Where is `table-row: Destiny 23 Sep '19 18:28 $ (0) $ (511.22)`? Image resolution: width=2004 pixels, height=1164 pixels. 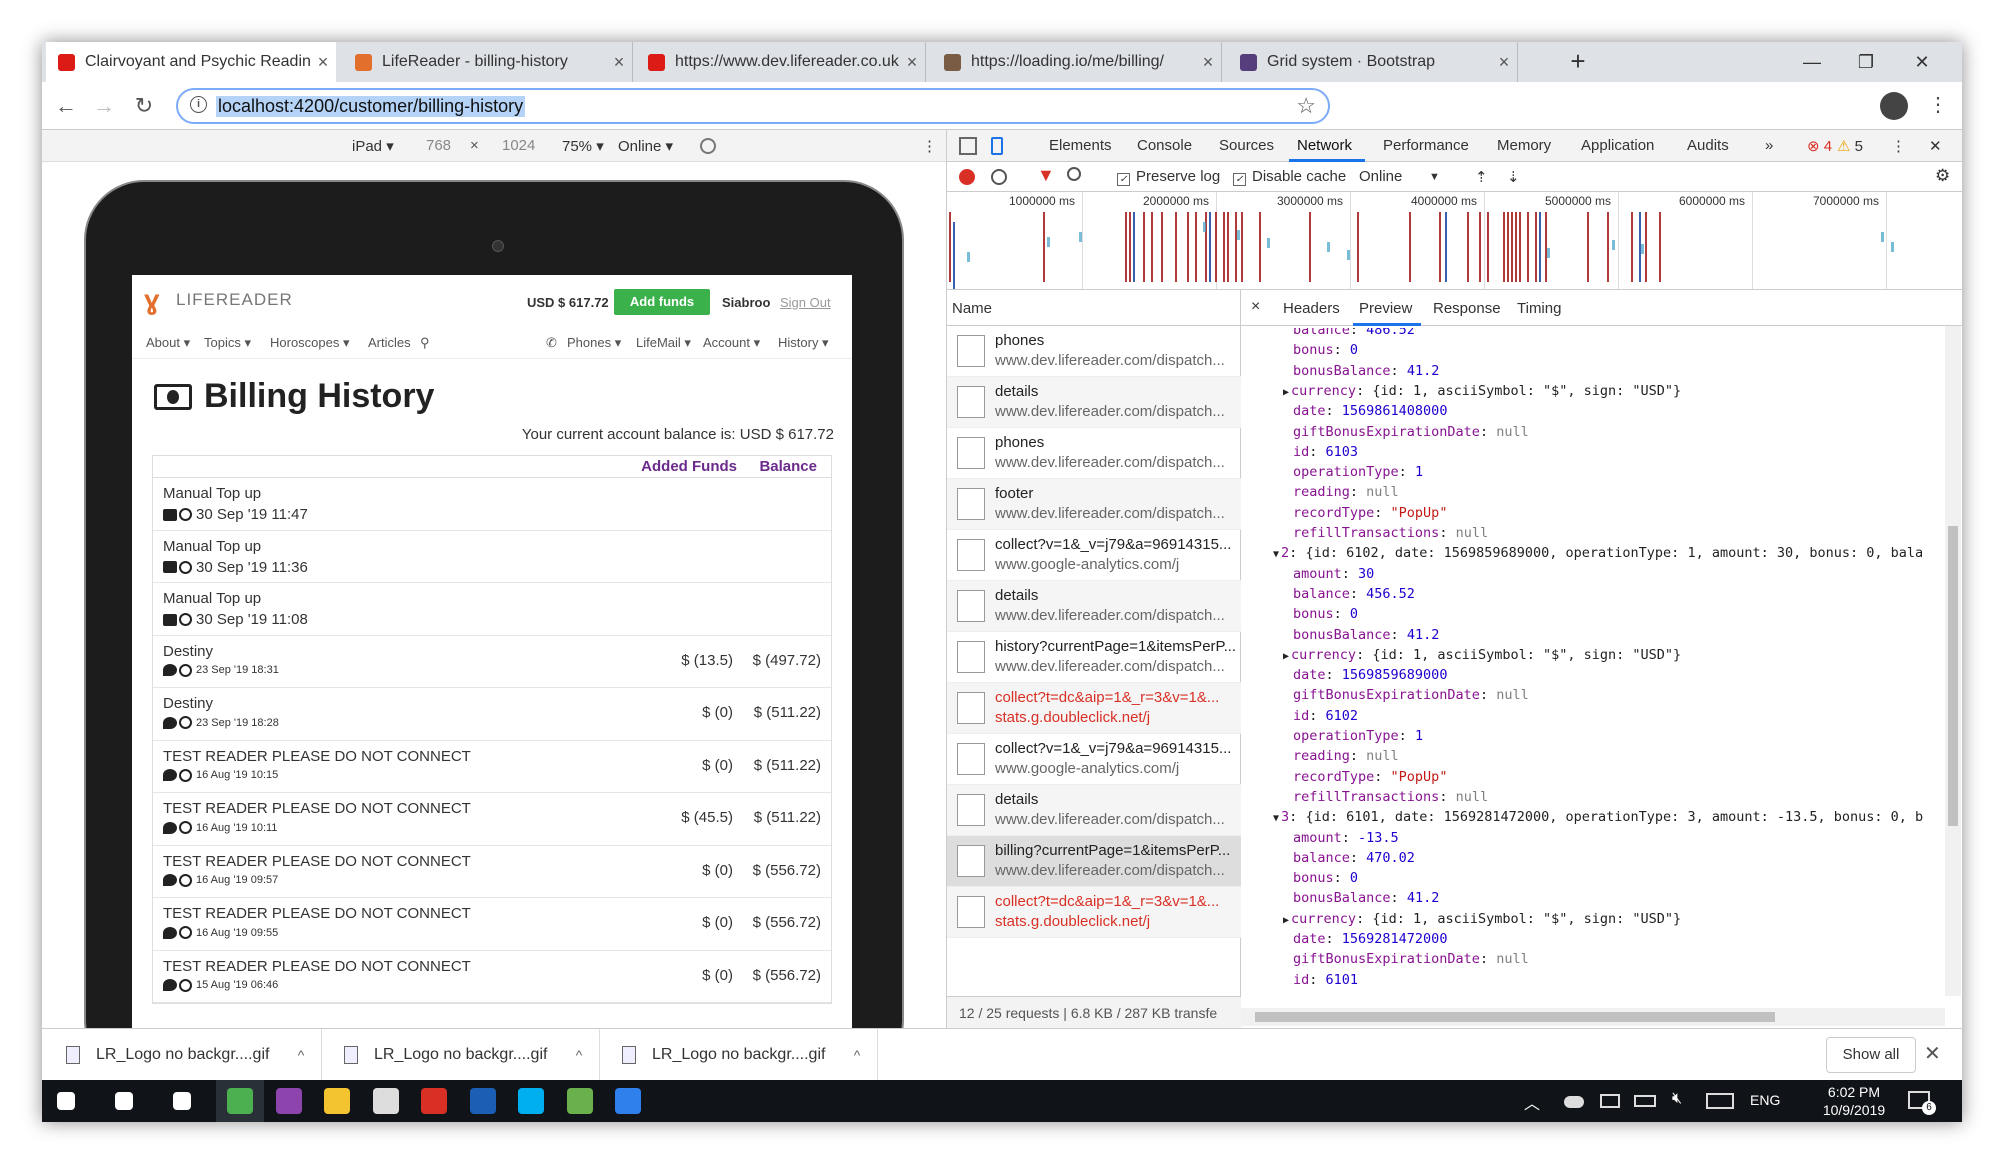 table-row: Destiny 23 Sep '19 18:28 $ (0) $ (511.22) is located at coordinates (492, 714).